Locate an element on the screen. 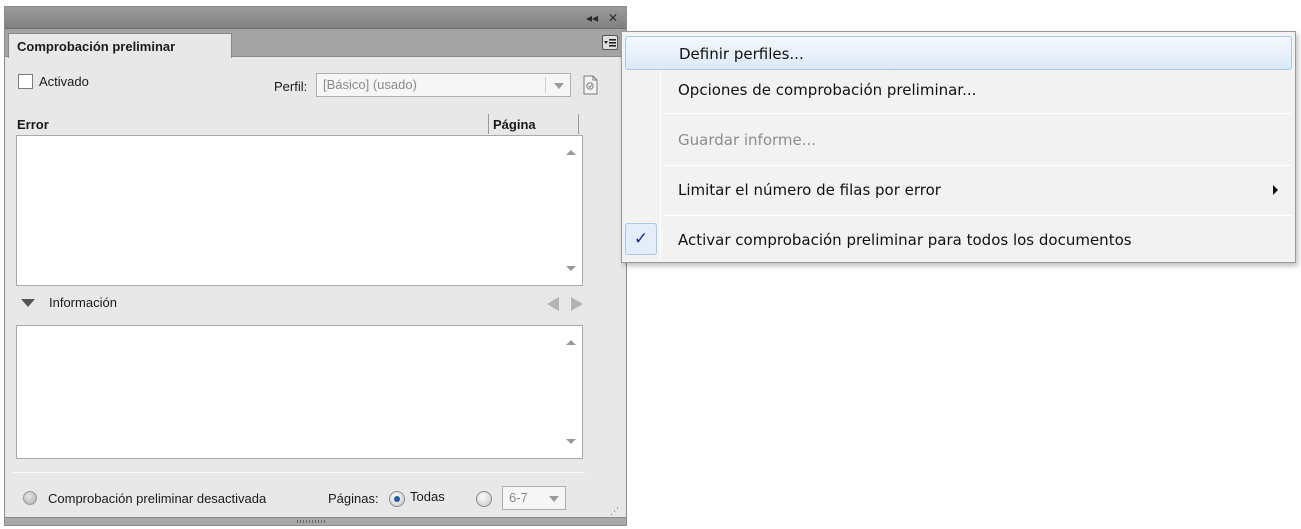  pages-all-label: Todas is located at coordinates (427, 496).